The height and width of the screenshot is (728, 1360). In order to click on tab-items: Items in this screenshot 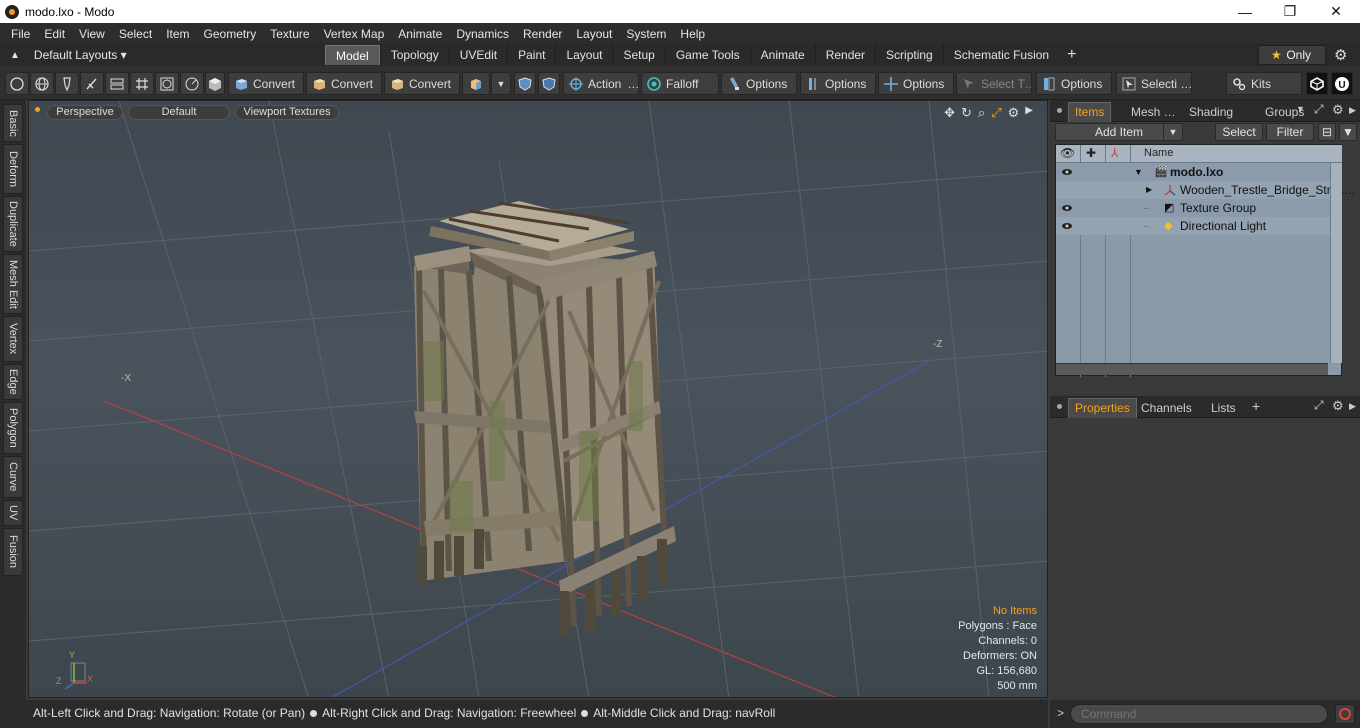, I will do `click(1090, 112)`.